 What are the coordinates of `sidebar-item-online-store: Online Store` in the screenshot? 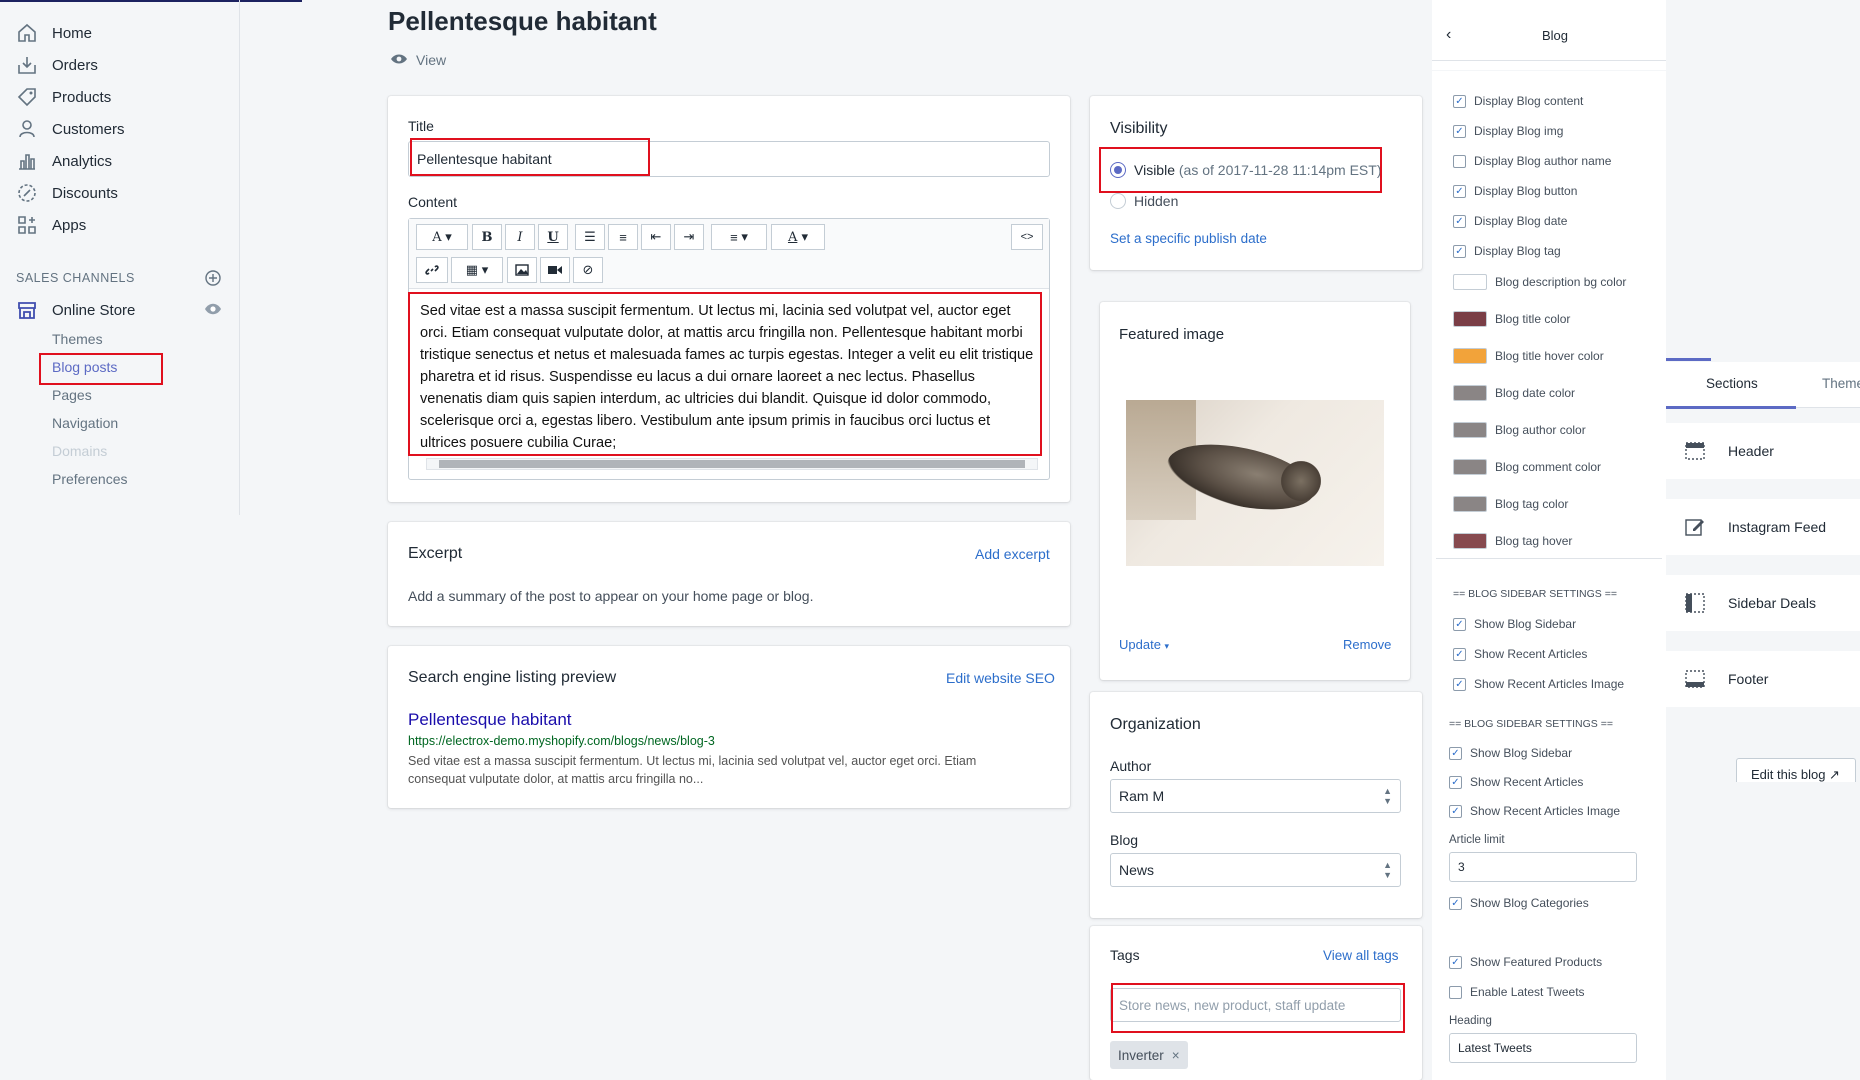 It's located at (75, 310).